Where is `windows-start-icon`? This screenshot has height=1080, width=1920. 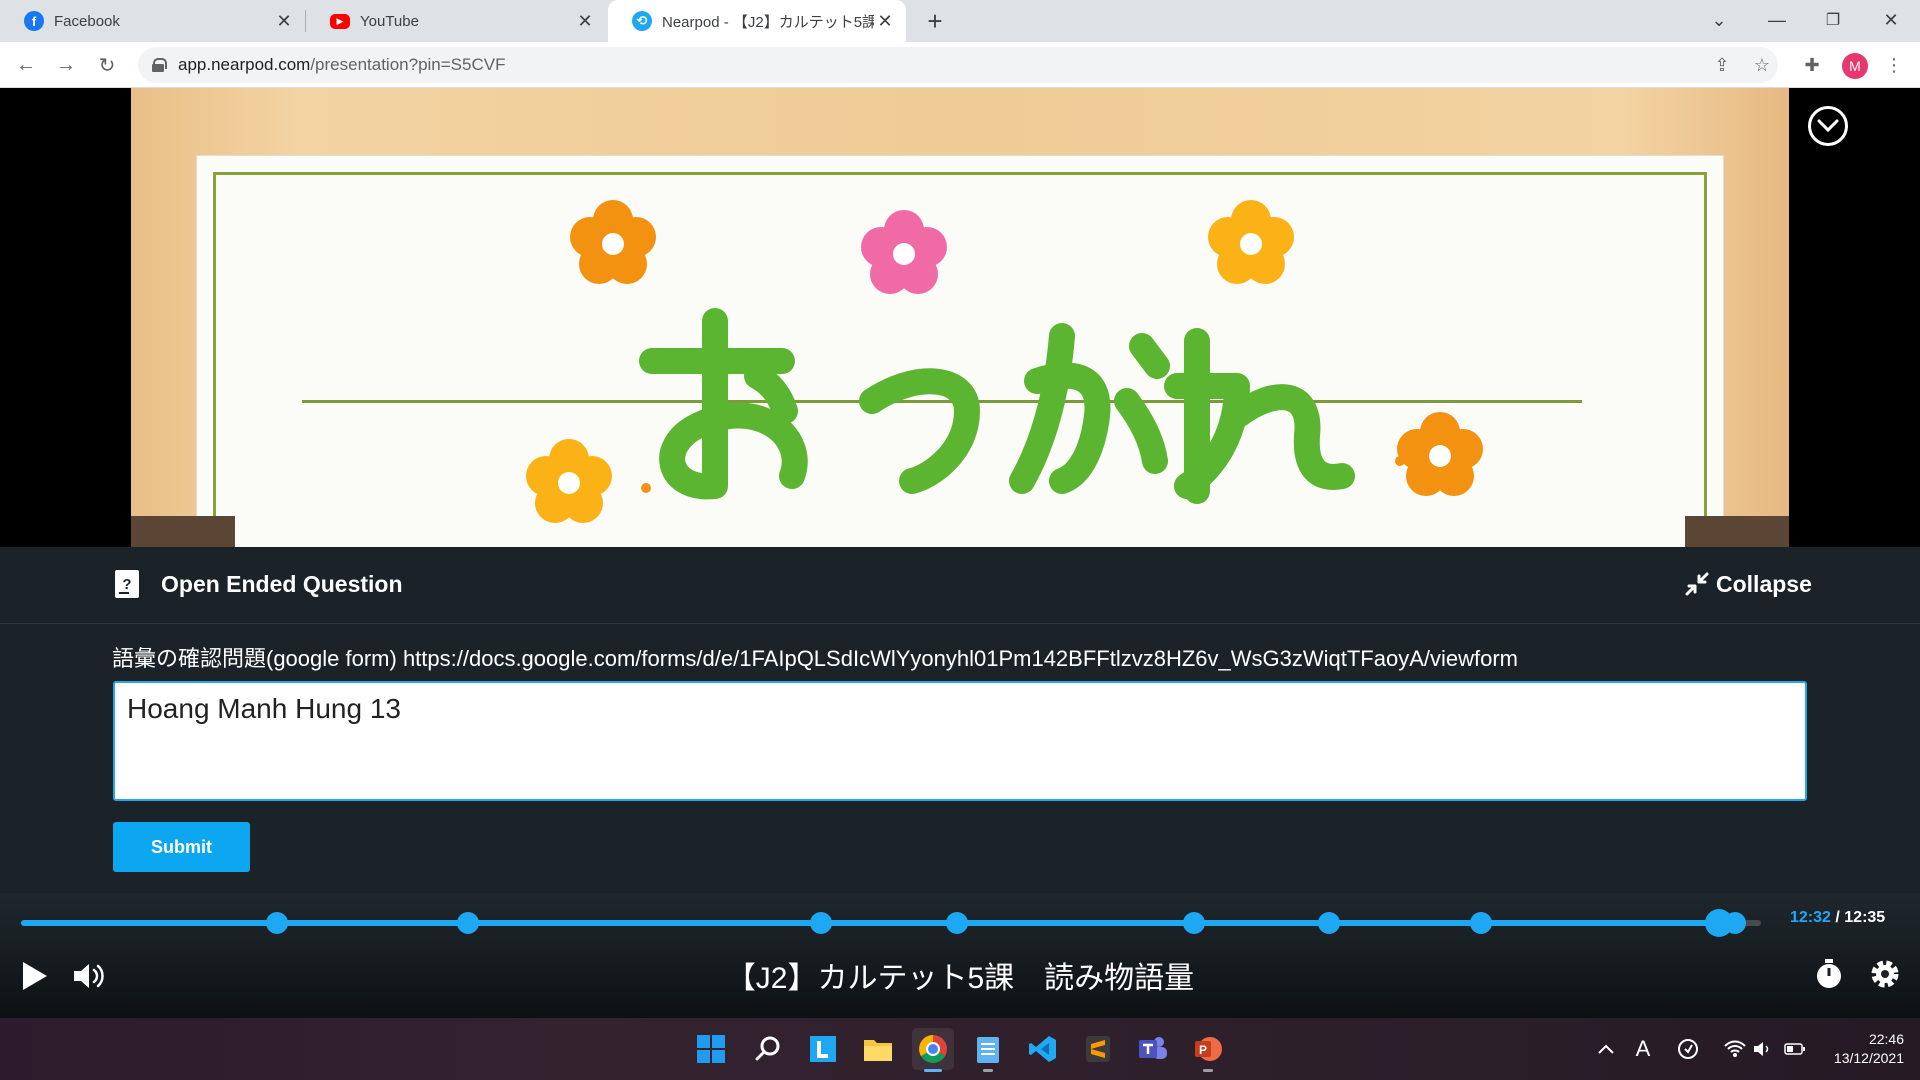
windows-start-icon is located at coordinates (711, 1049).